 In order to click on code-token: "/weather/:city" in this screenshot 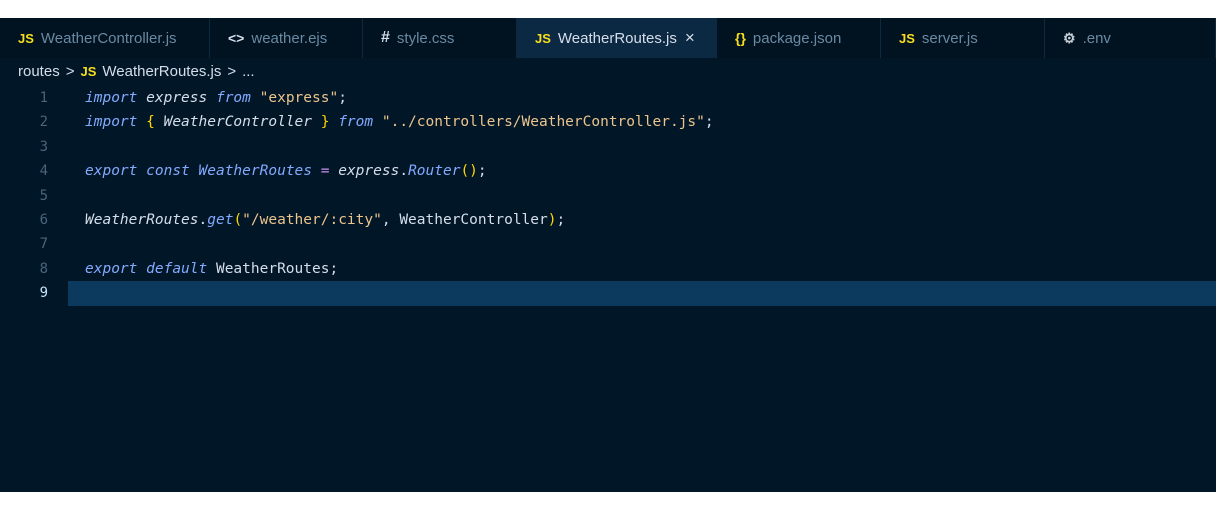, I will do `click(312, 219)`.